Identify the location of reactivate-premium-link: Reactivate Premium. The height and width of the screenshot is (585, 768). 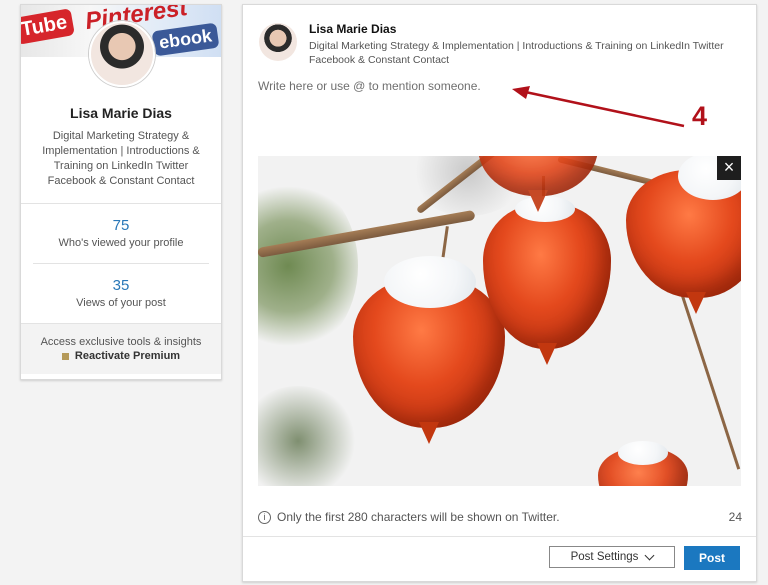
(121, 356).